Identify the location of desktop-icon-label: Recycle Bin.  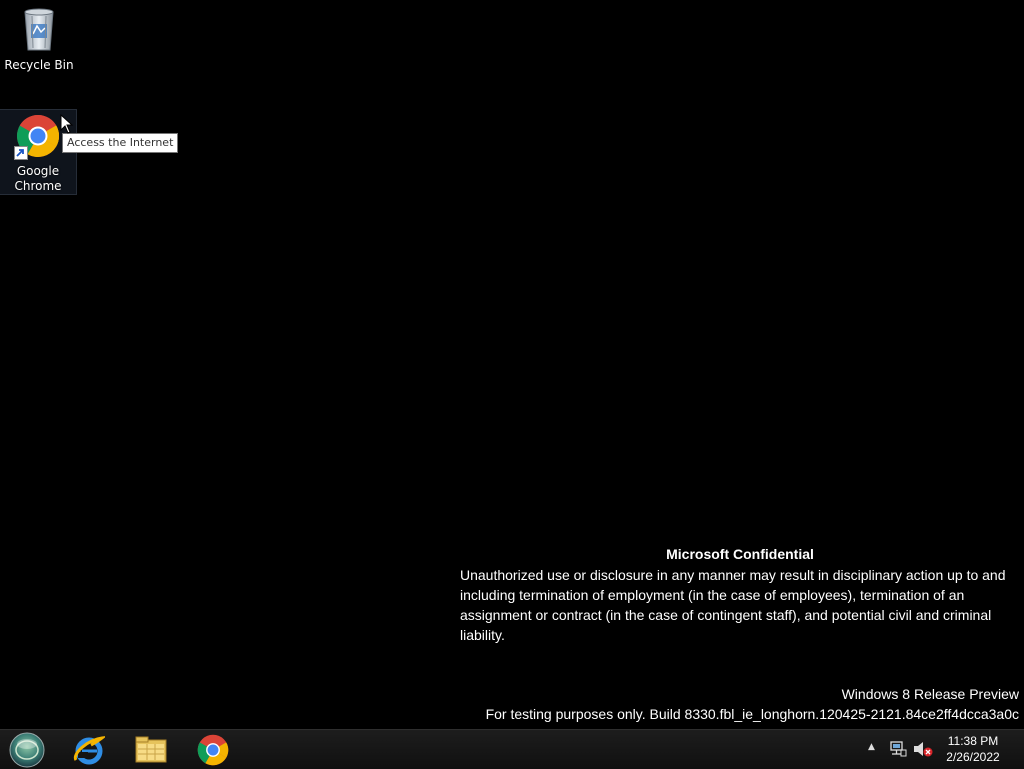
(39, 65).